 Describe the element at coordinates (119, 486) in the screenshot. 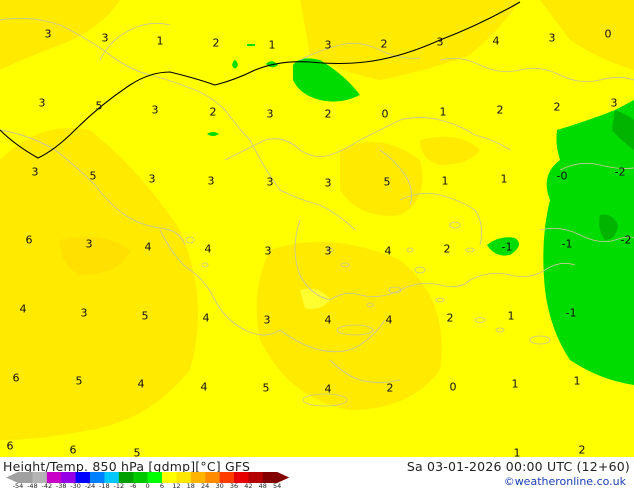

I see `scale-tick-label: -12` at that location.